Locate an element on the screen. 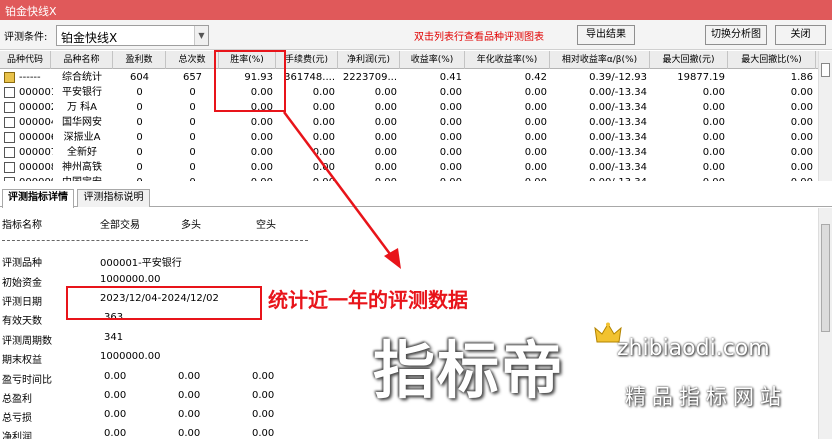 This screenshot has width=832, height=439. hint-text: 双击列表行查看品种评测图表 is located at coordinates (479, 37).